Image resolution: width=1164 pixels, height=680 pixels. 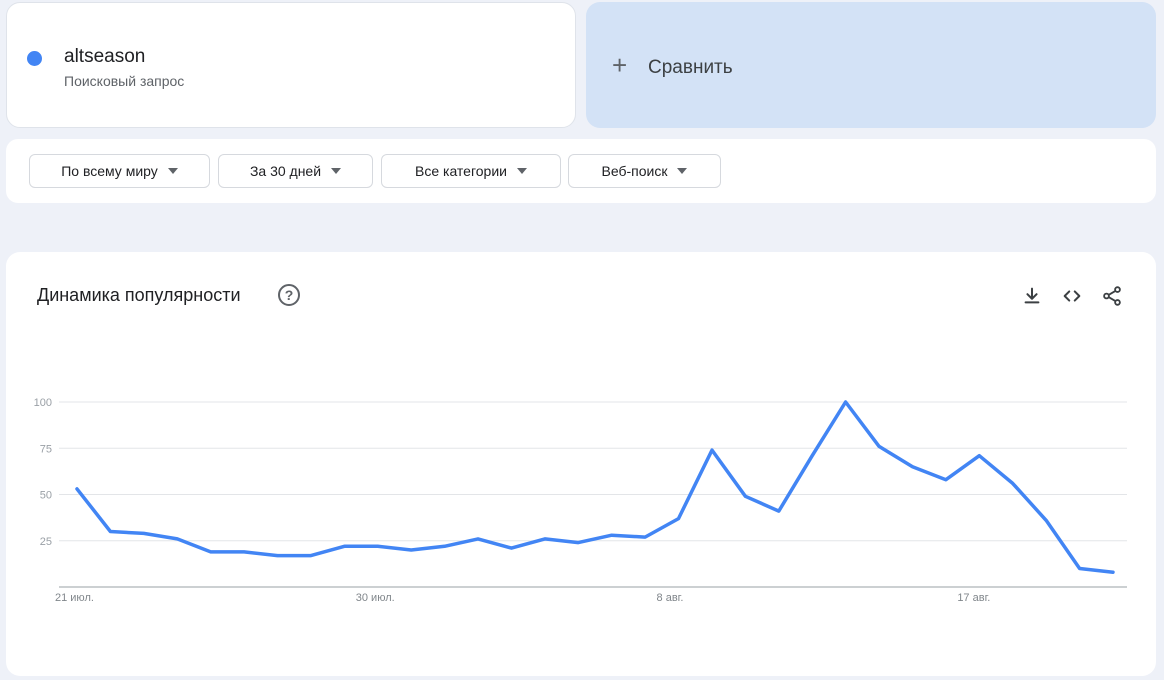 What do you see at coordinates (690, 67) in the screenshot?
I see `compare-label: Сравнить` at bounding box center [690, 67].